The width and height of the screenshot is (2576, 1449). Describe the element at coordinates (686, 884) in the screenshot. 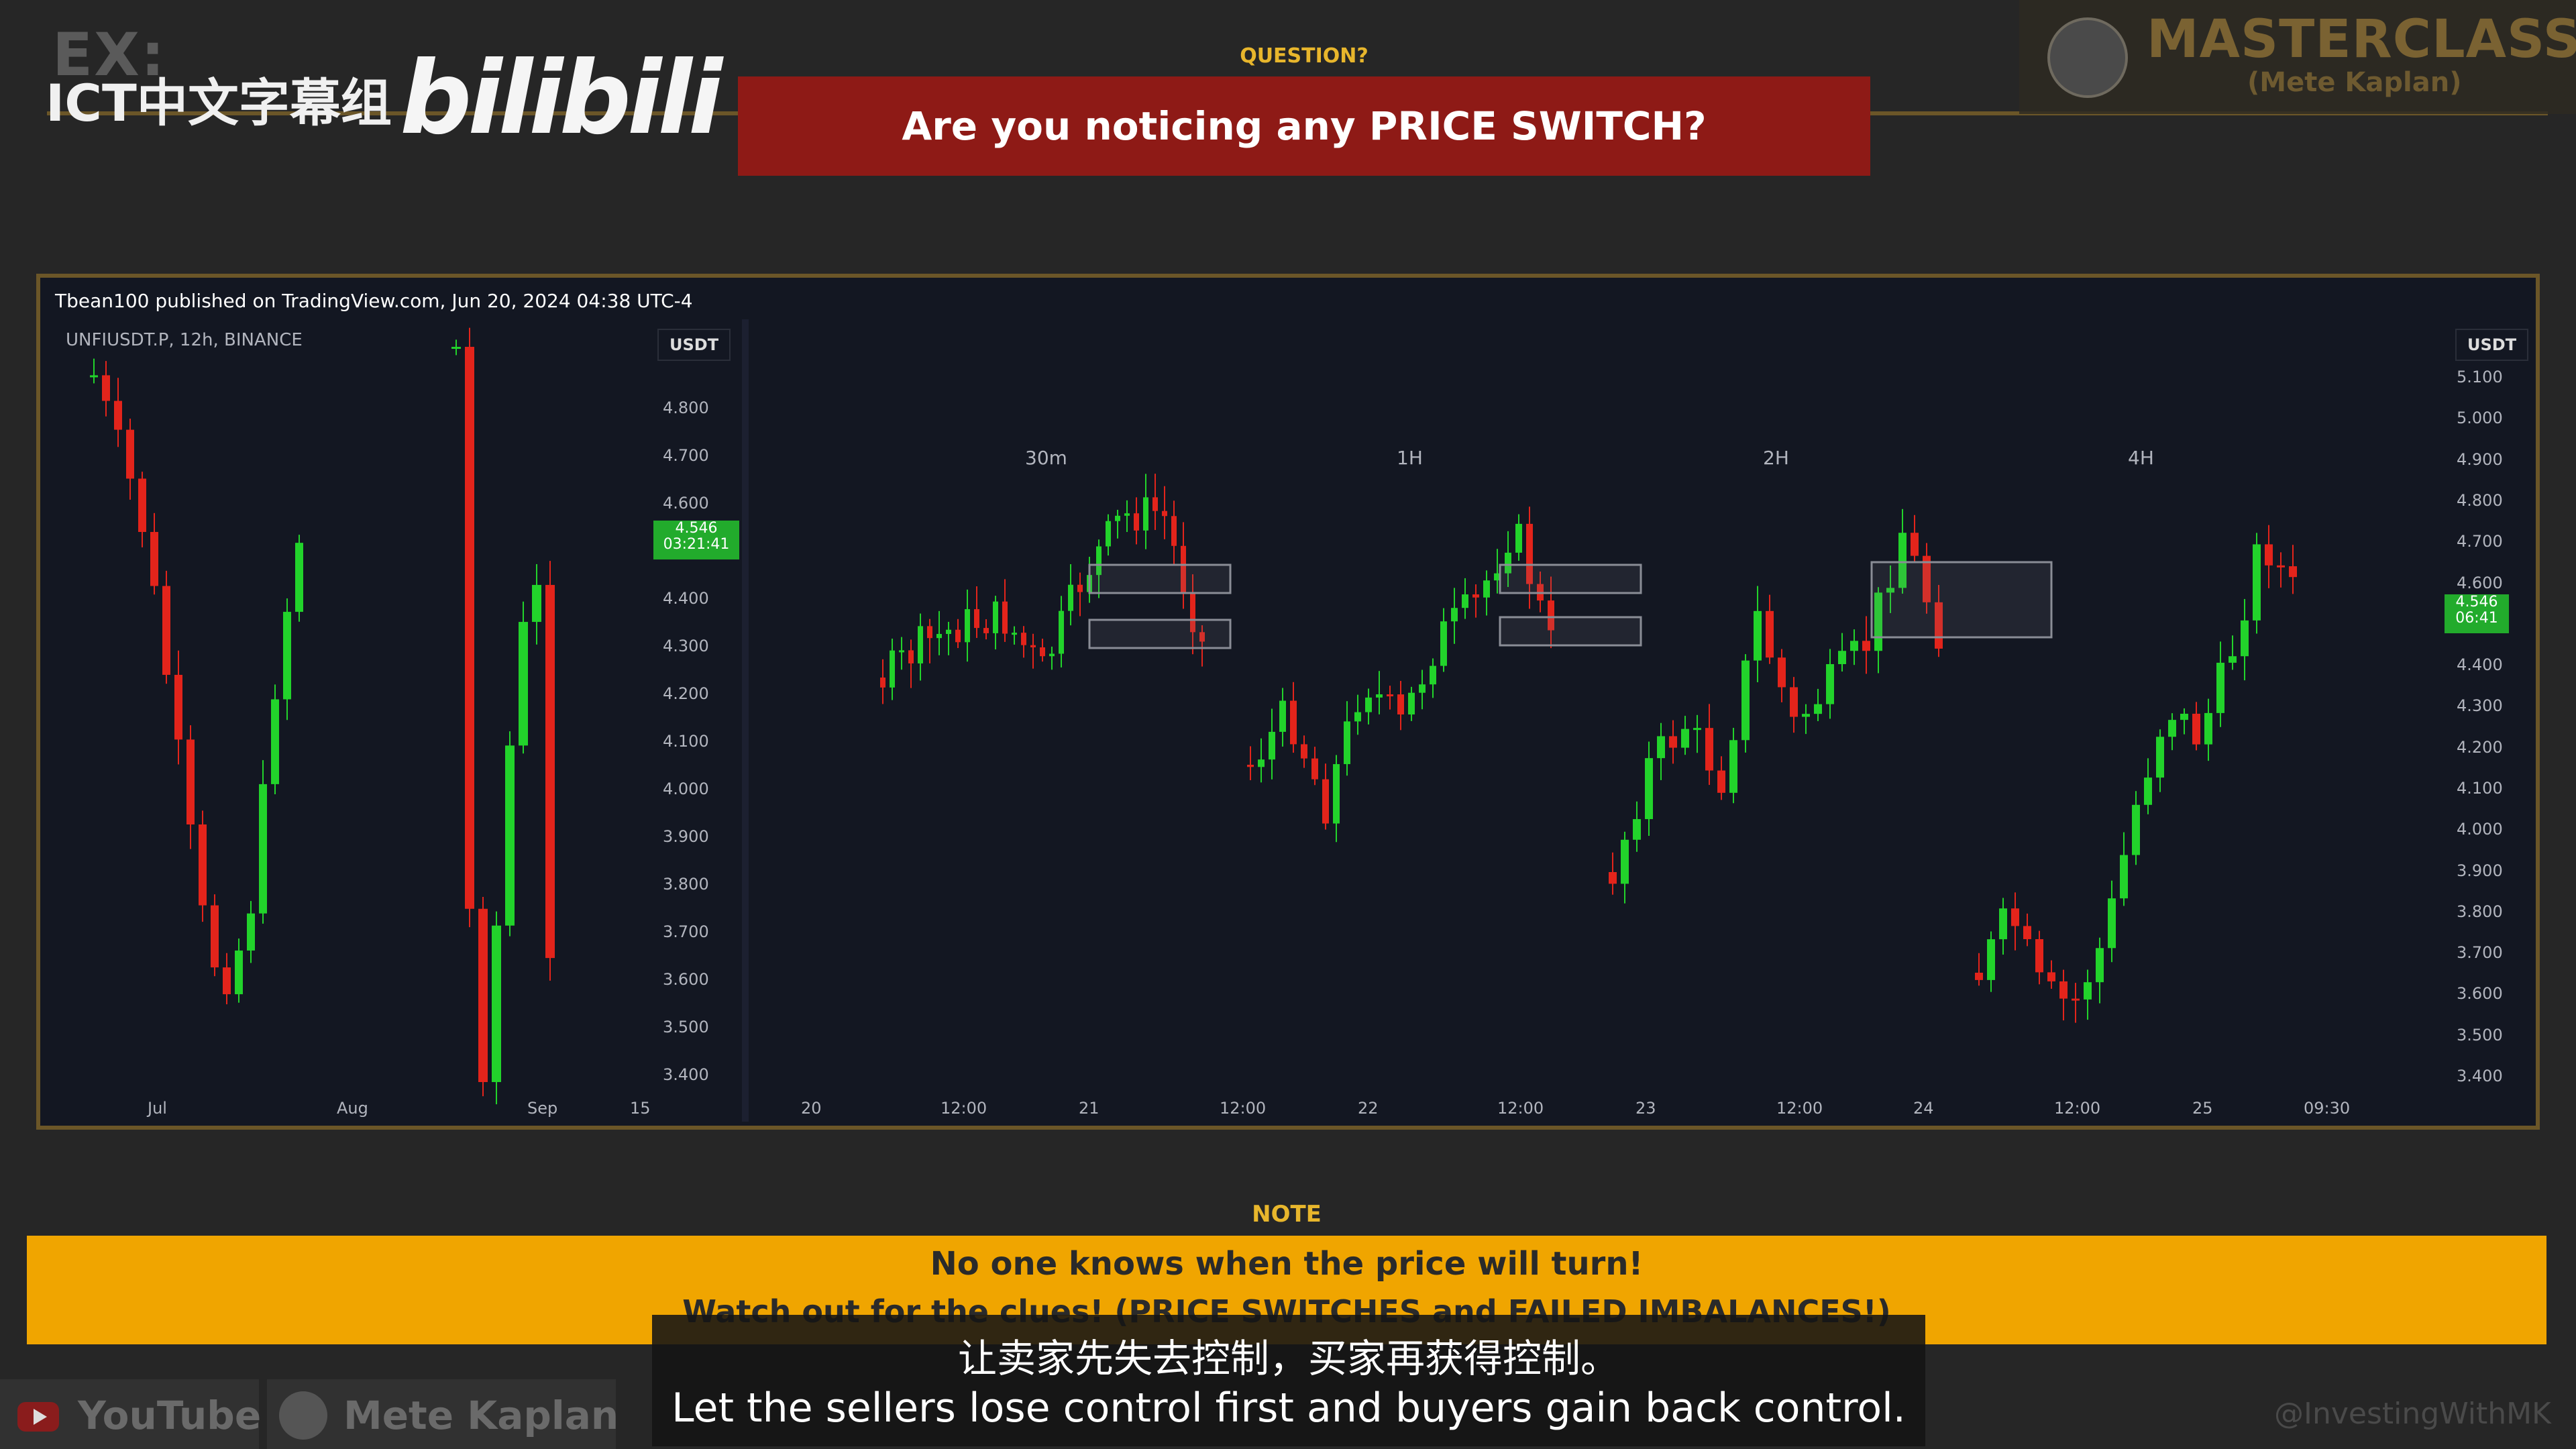

I see `left-y-tick: 3.800` at that location.